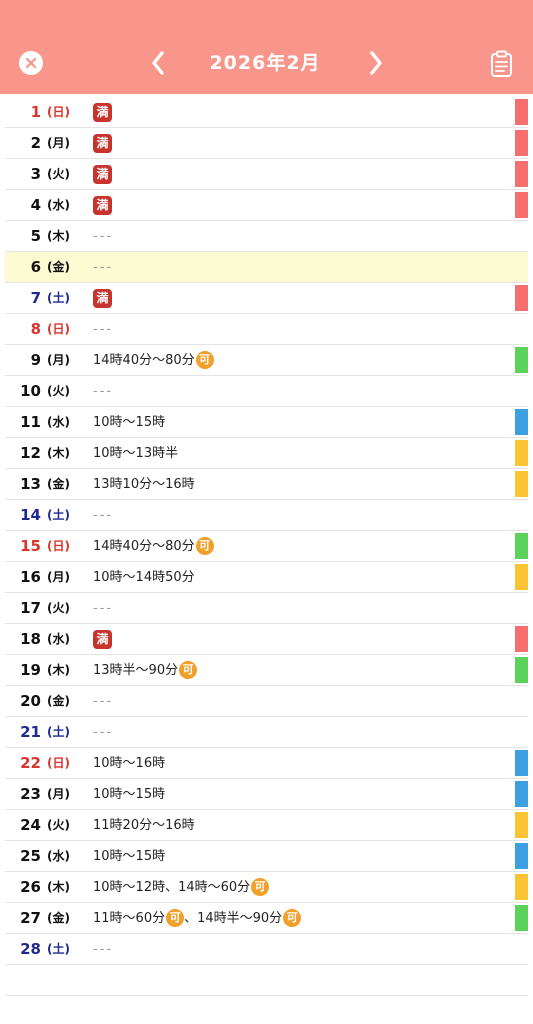  Describe the element at coordinates (30, 918) in the screenshot. I see `day-number: 27` at that location.